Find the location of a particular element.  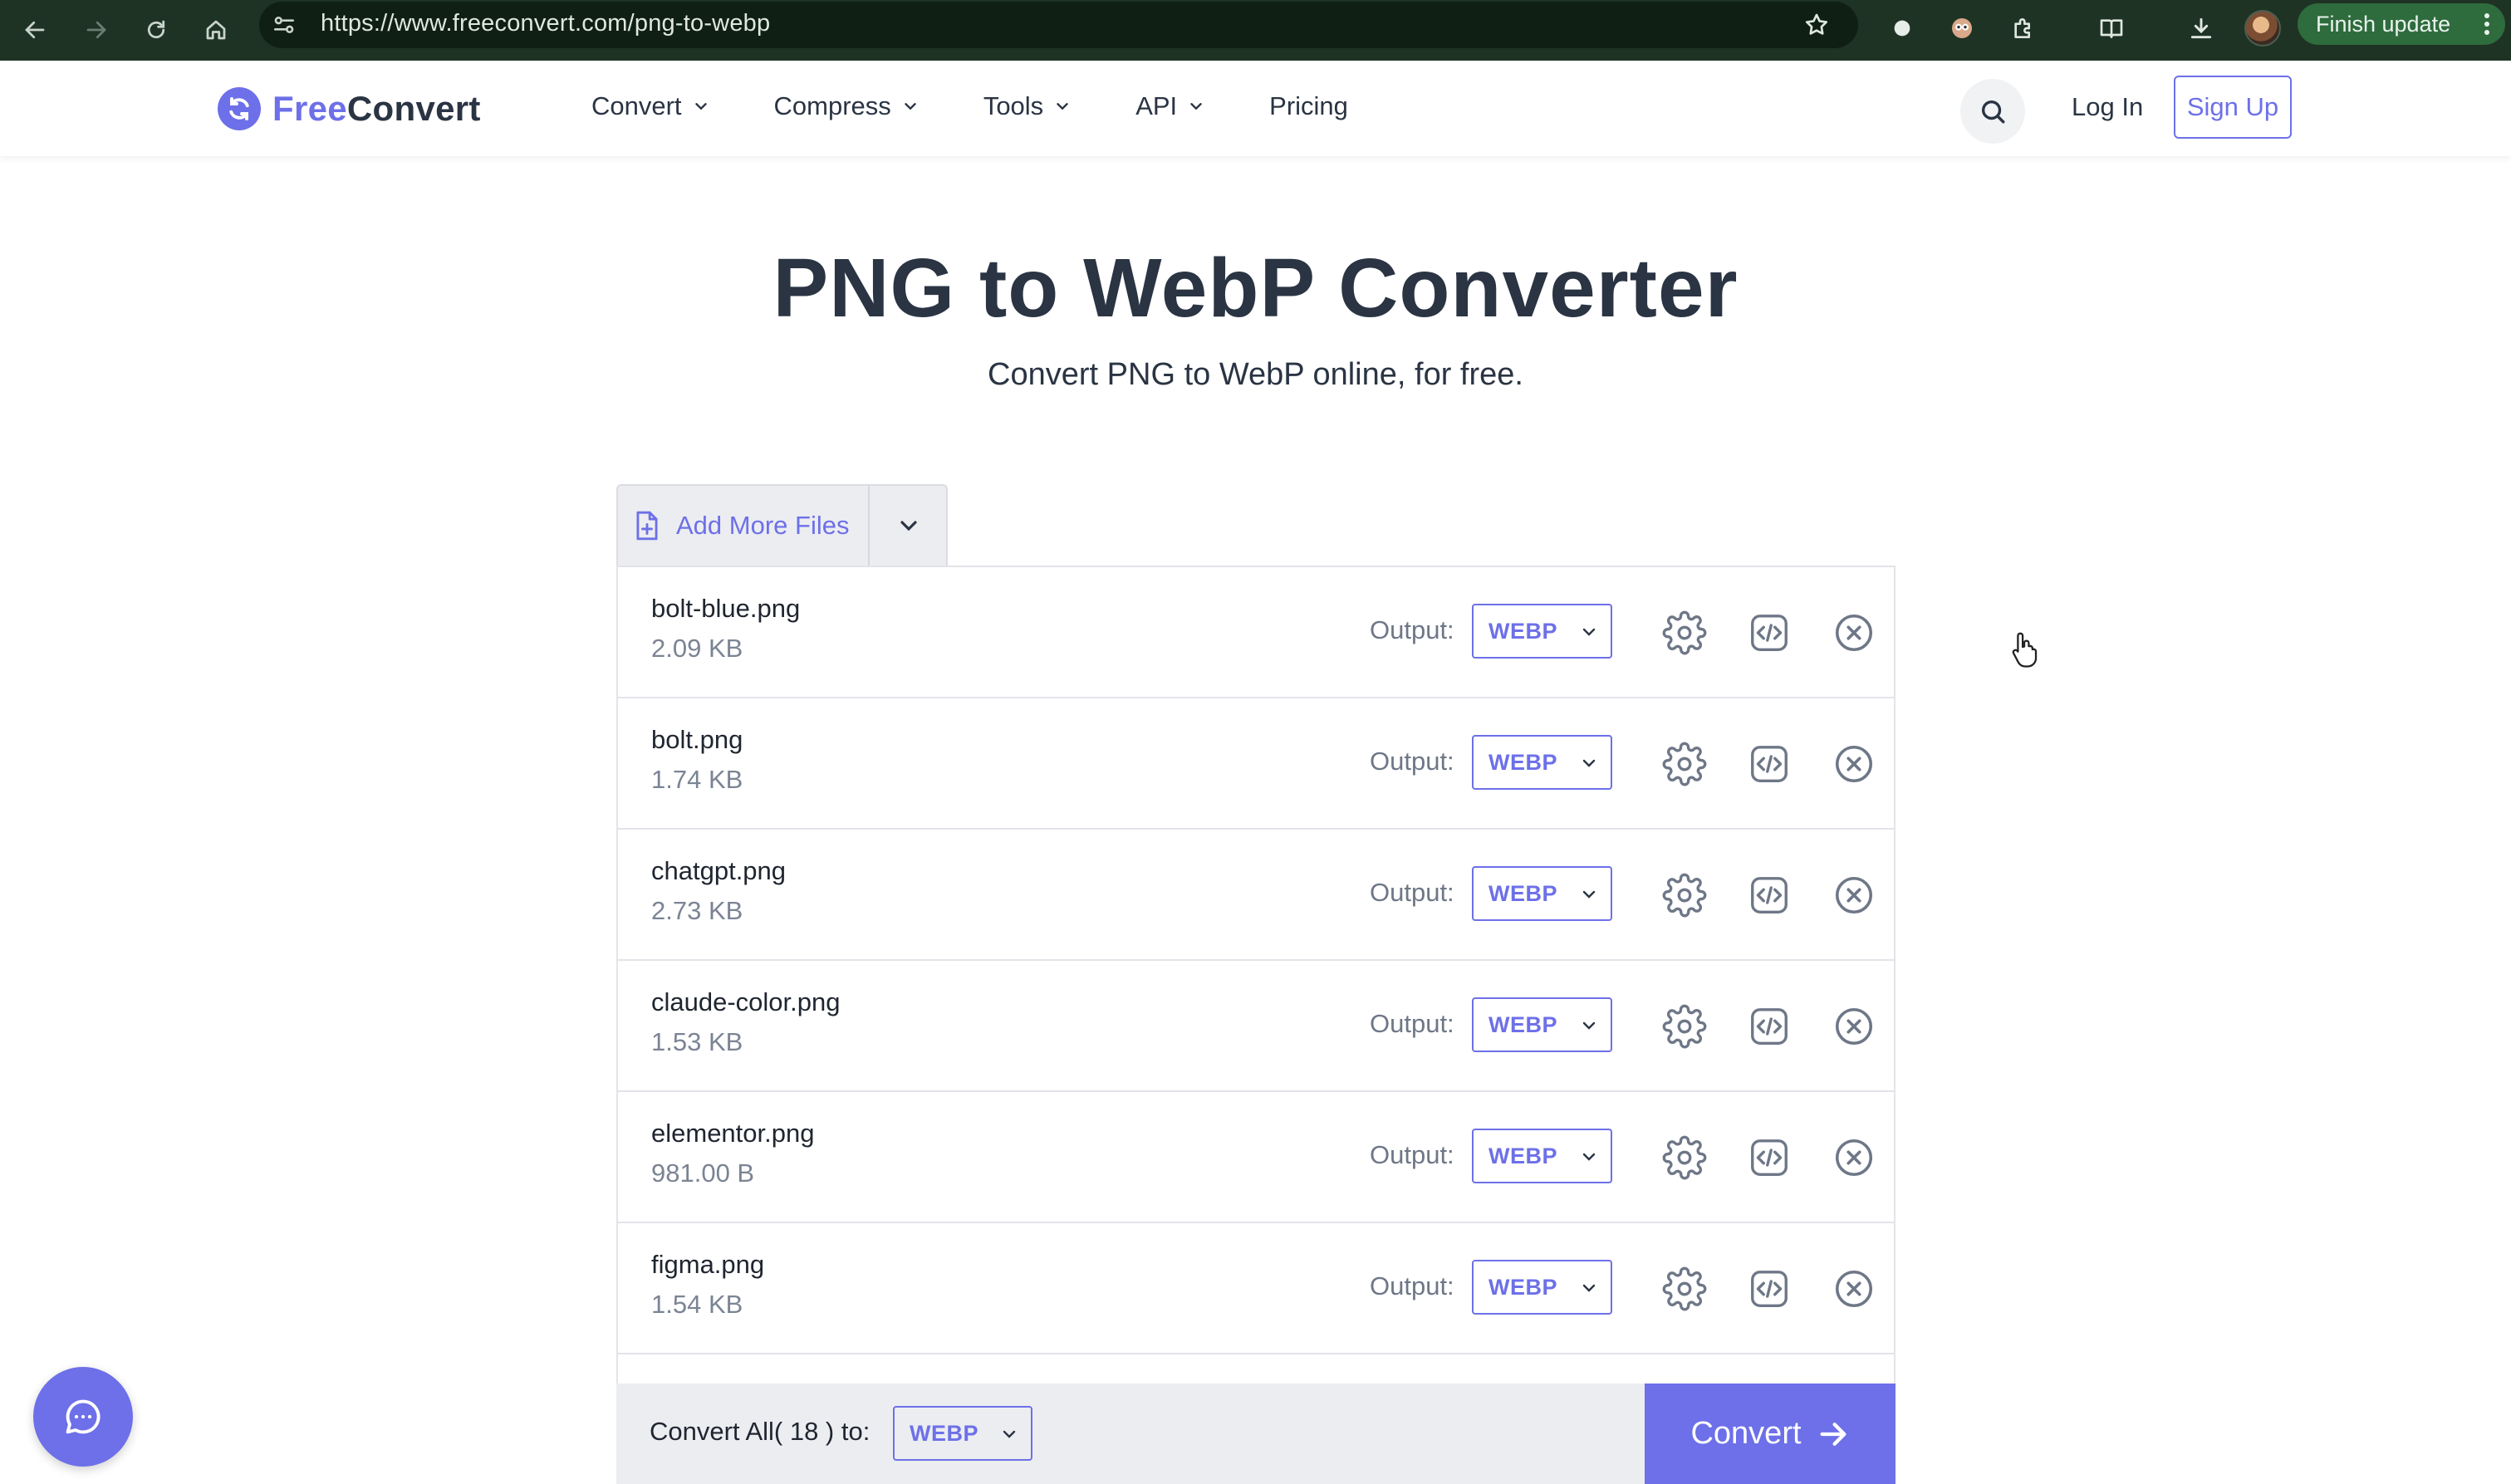

file-name: bolt-blue.png is located at coordinates (726, 608).